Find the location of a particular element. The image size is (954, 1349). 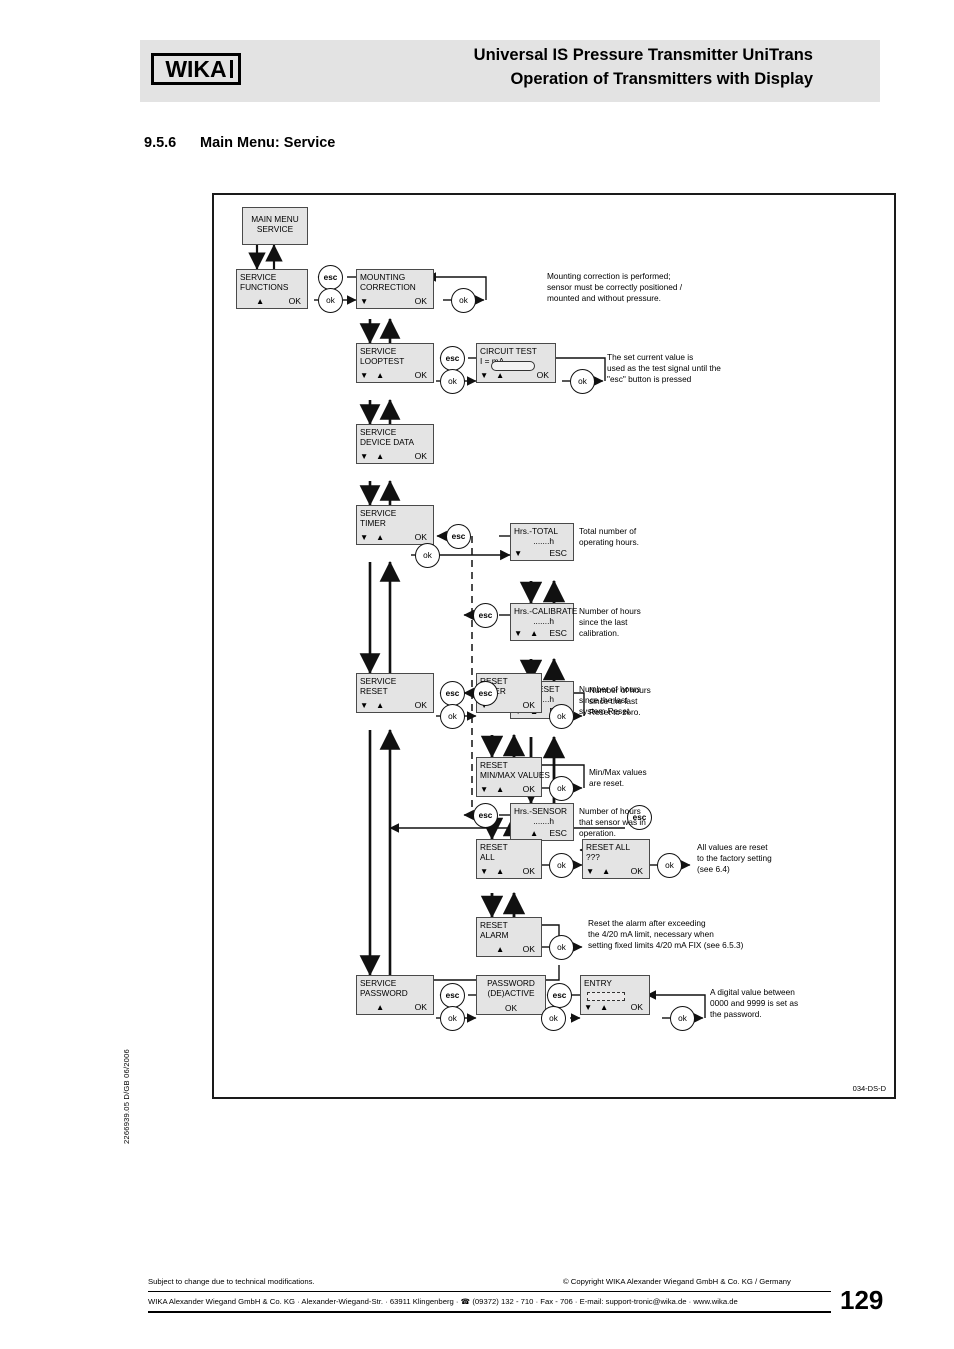

lcd-reset-all-confirm: RESET ALL ??? ▼ ▲ OK is located at coordinates (616, 859).